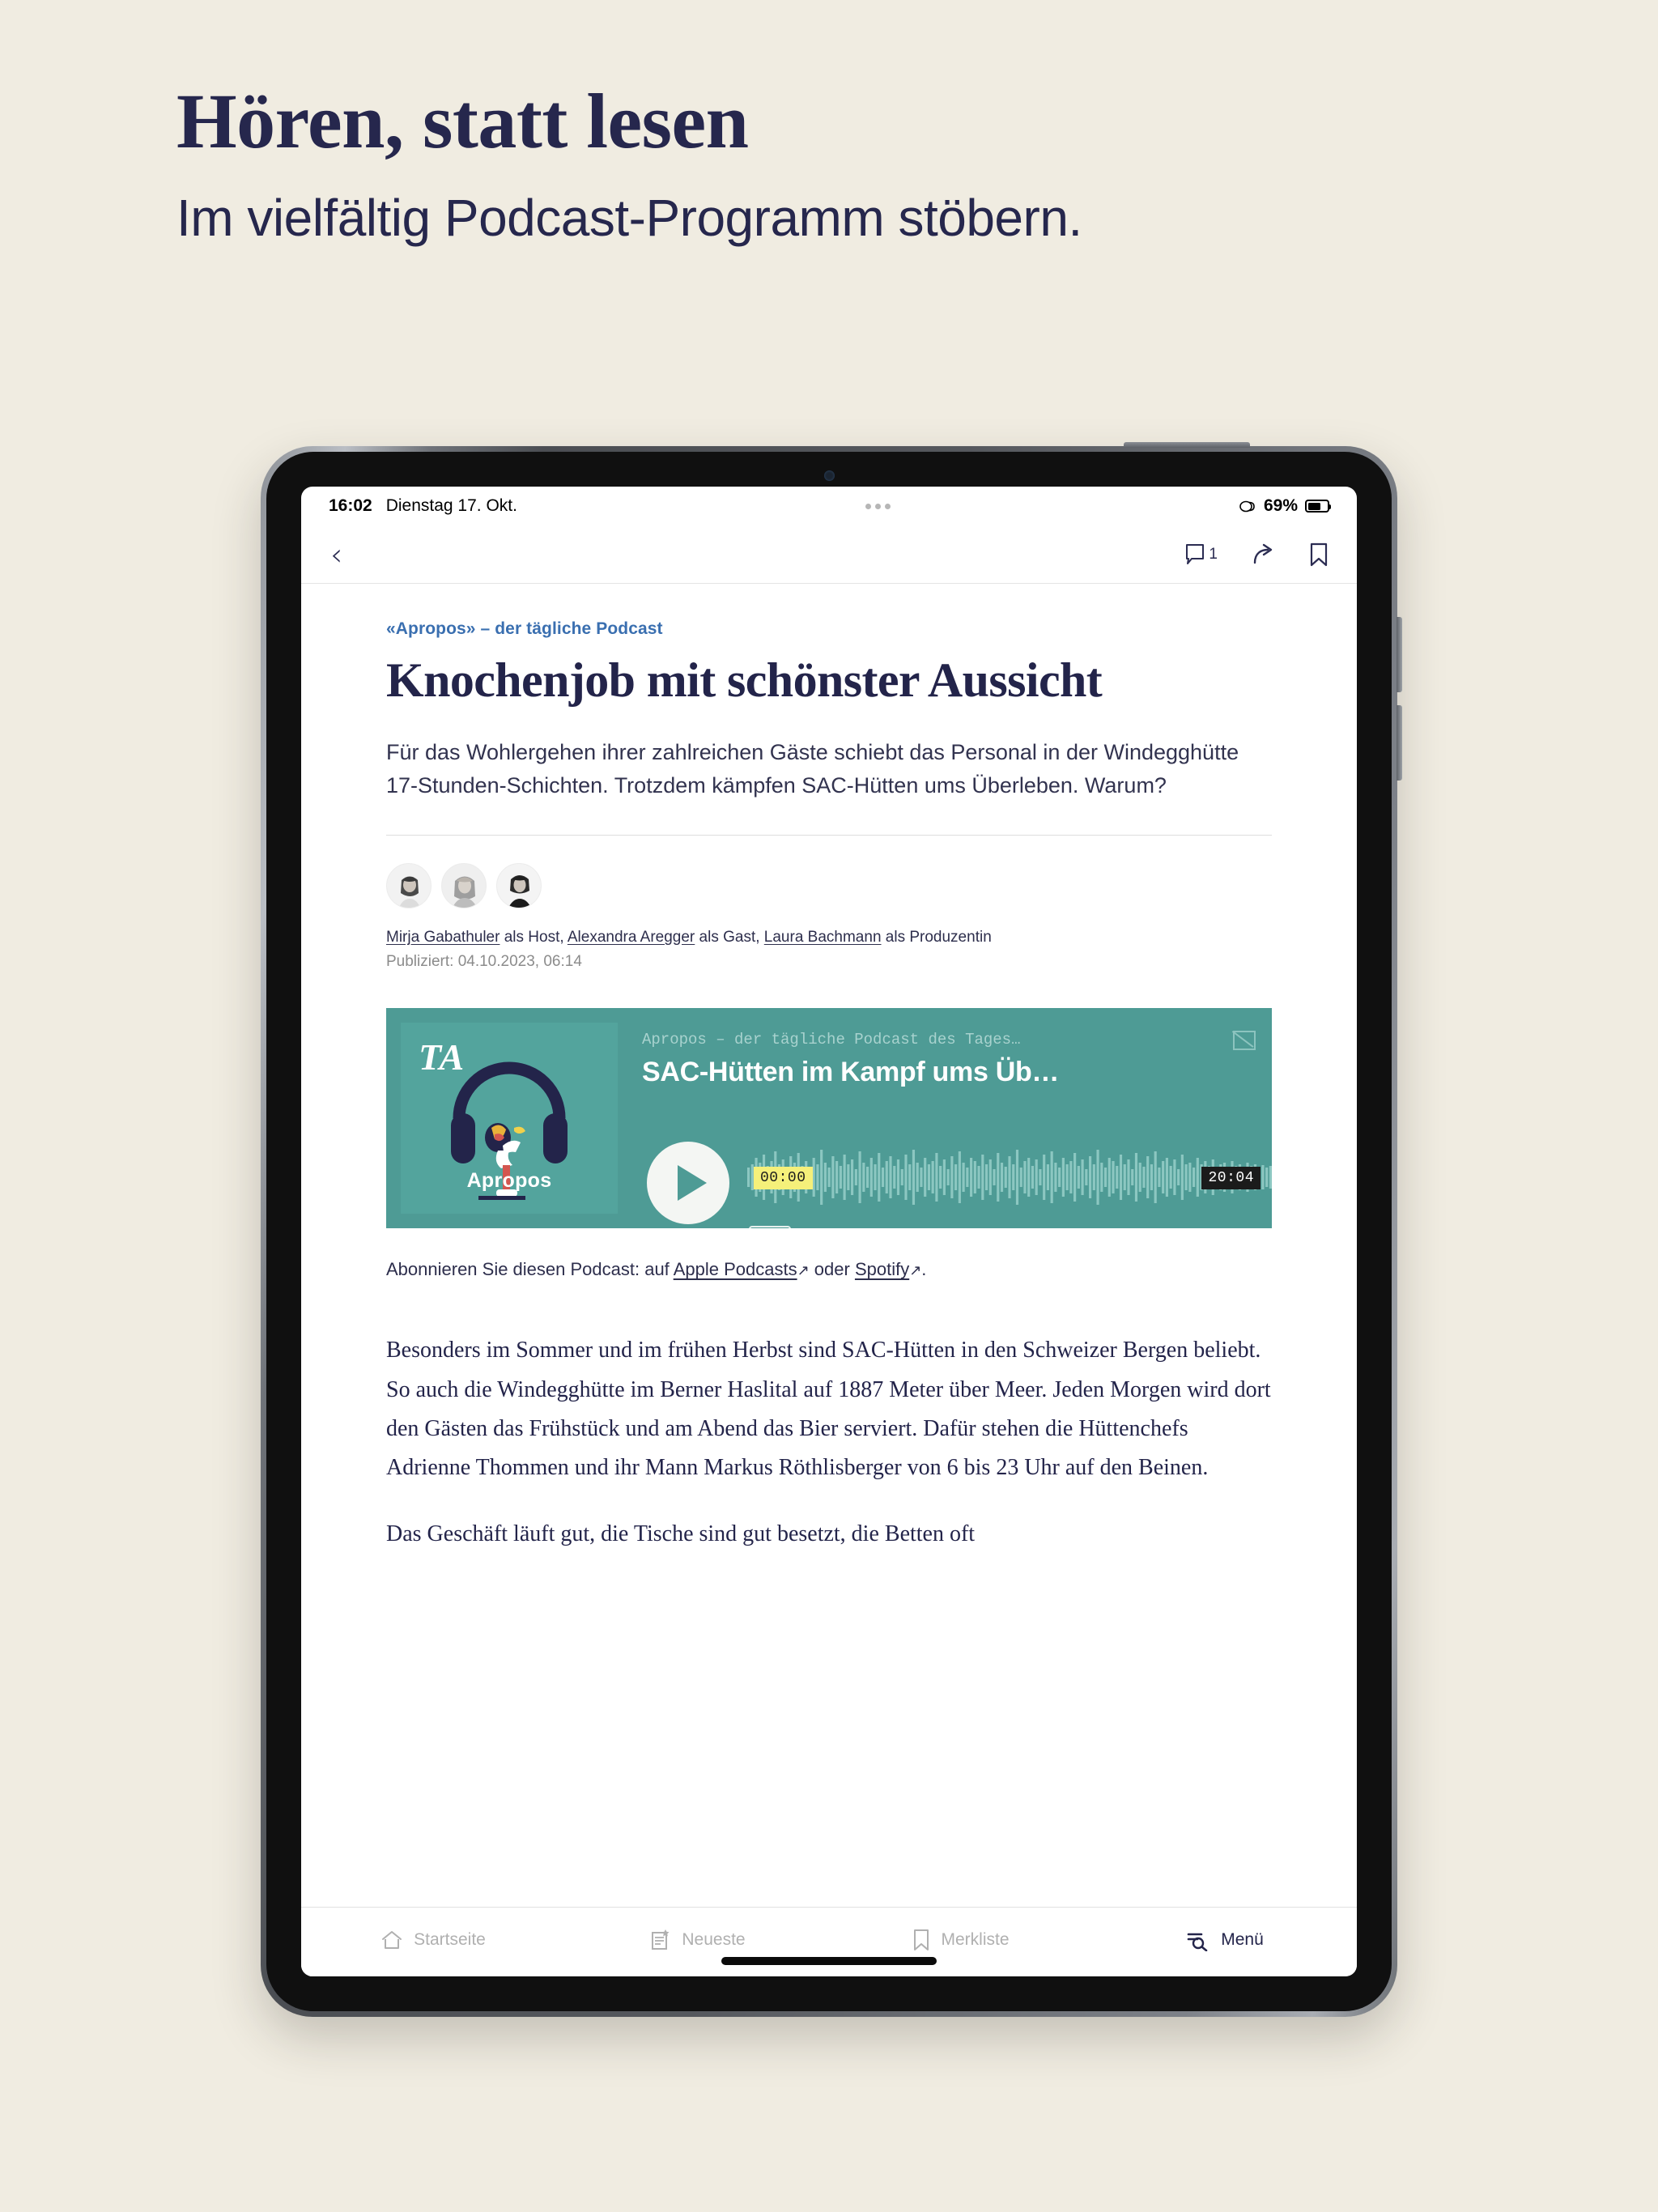  Describe the element at coordinates (924, 1270) in the screenshot. I see `subscribe-suffix: .` at that location.